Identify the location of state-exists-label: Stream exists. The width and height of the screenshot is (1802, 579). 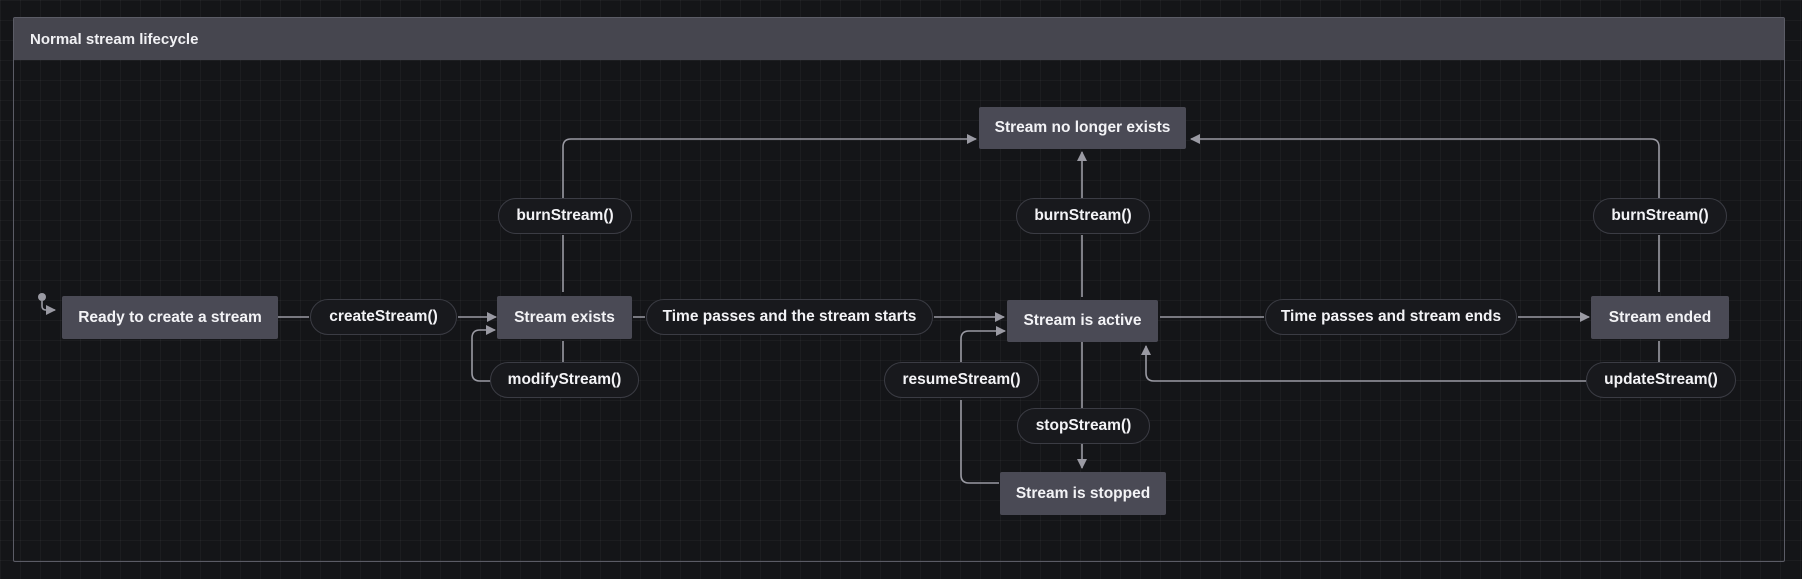
(564, 317).